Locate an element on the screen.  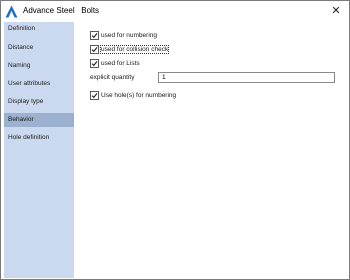
checkbox-label: used for numbering is located at coordinates (129, 35).